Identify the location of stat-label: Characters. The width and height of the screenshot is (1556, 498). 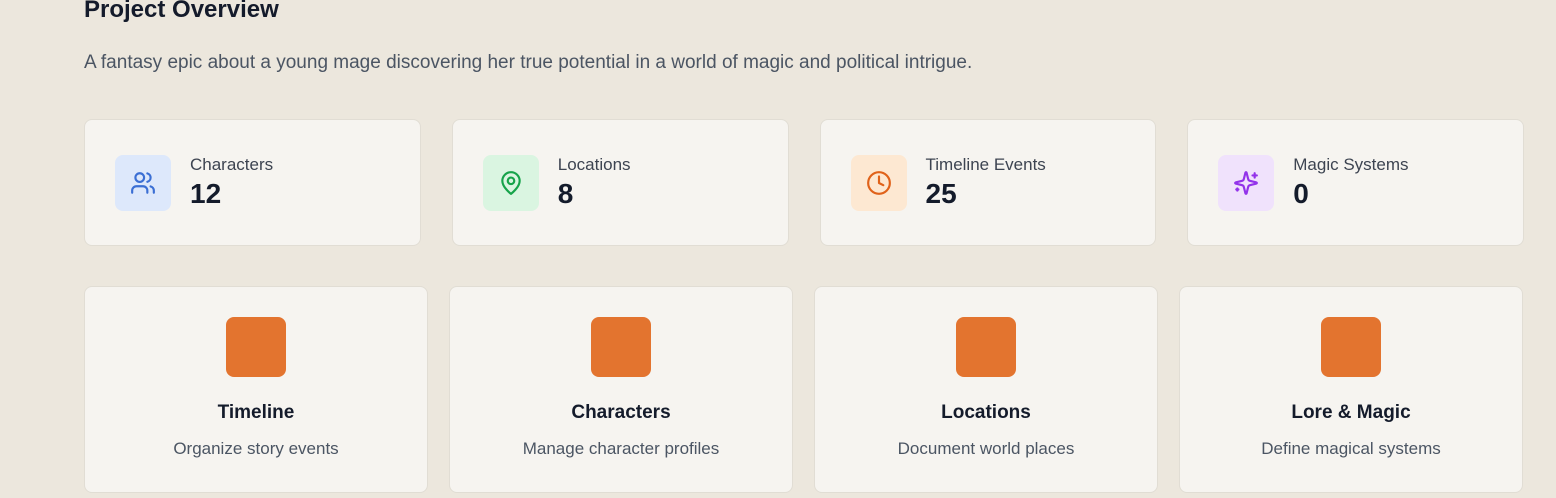
(232, 164).